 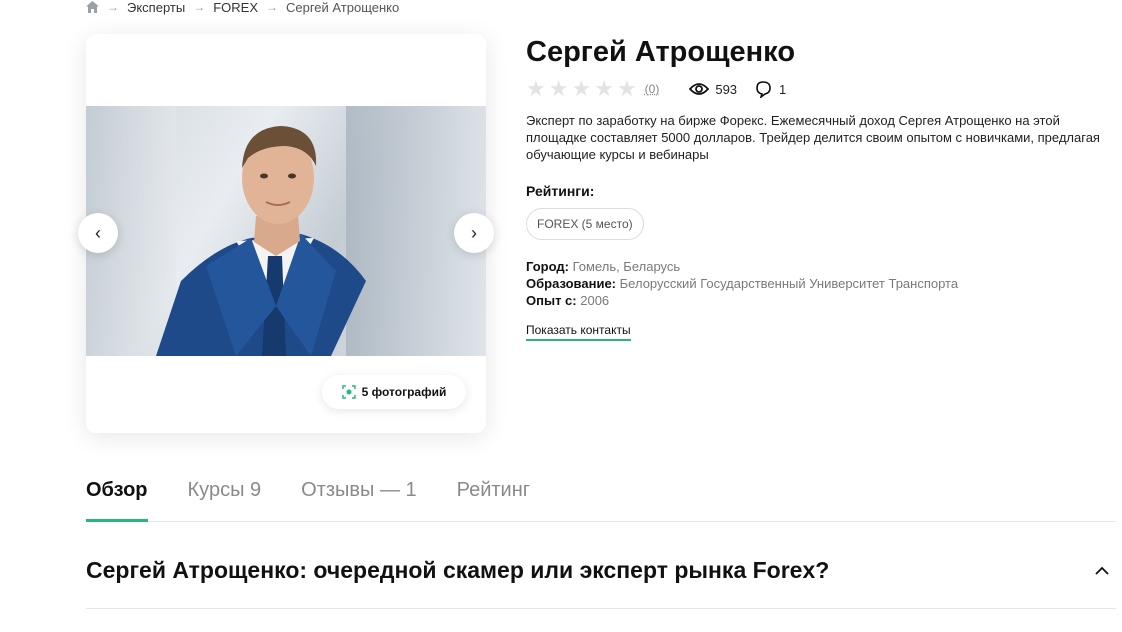 What do you see at coordinates (493, 499) in the screenshot?
I see `tab-rating: Рейтинг` at bounding box center [493, 499].